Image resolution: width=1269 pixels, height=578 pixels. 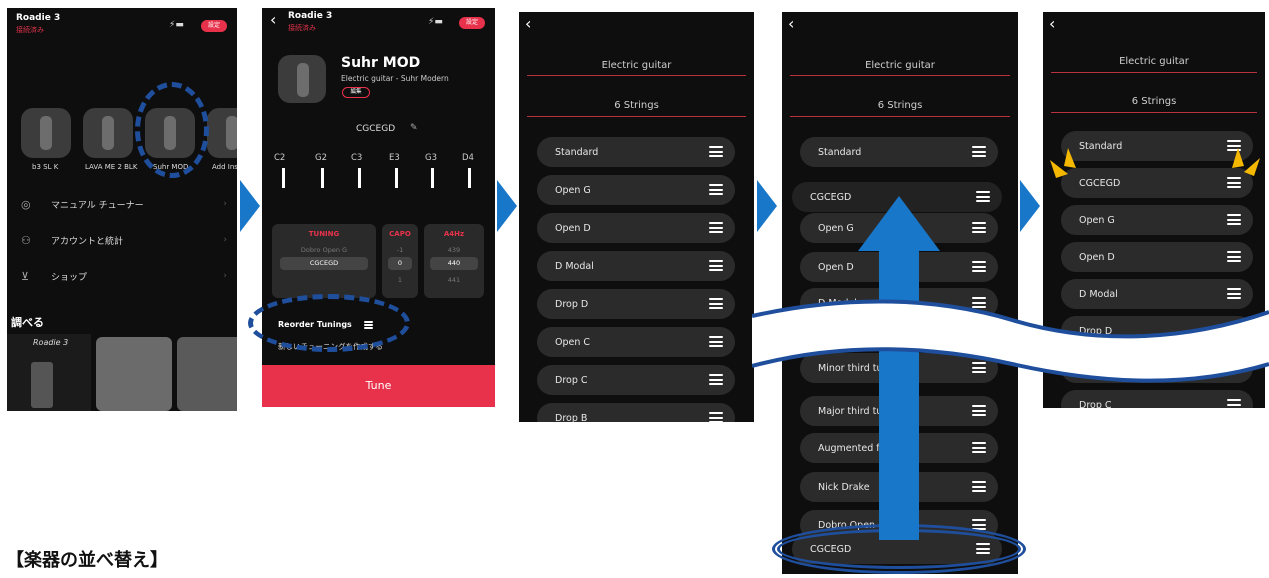 What do you see at coordinates (124, 204) in the screenshot?
I see `menu-manual-tuner: ◎ マニュアル チューナー ›` at bounding box center [124, 204].